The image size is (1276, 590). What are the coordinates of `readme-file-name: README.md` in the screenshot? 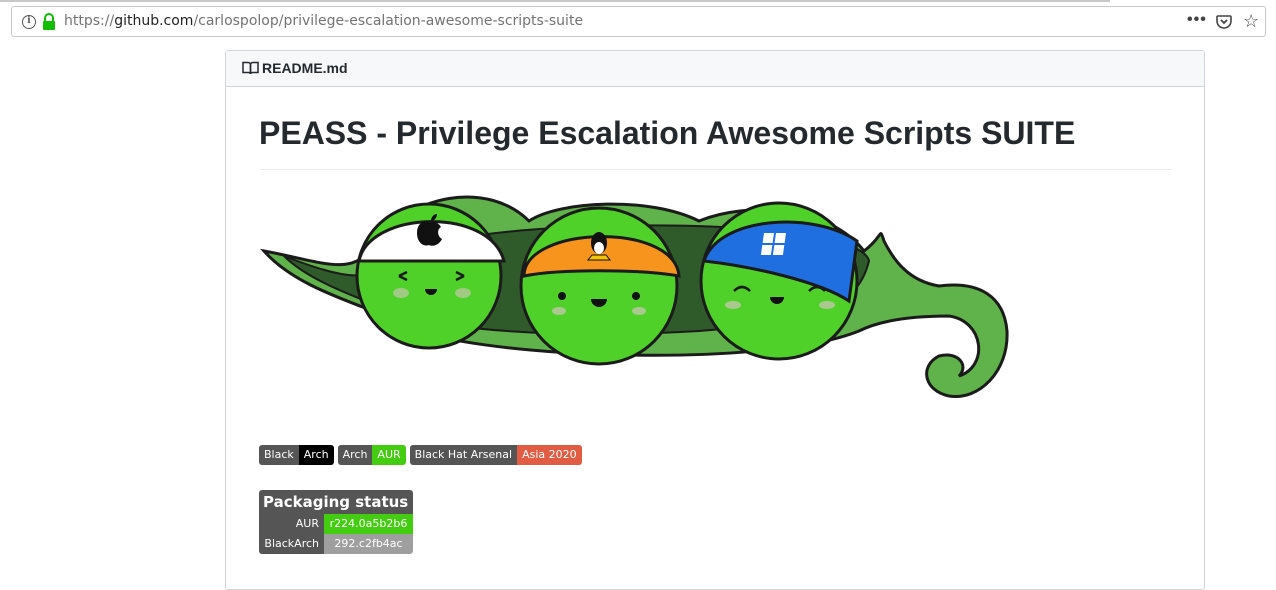 It's located at (305, 68).